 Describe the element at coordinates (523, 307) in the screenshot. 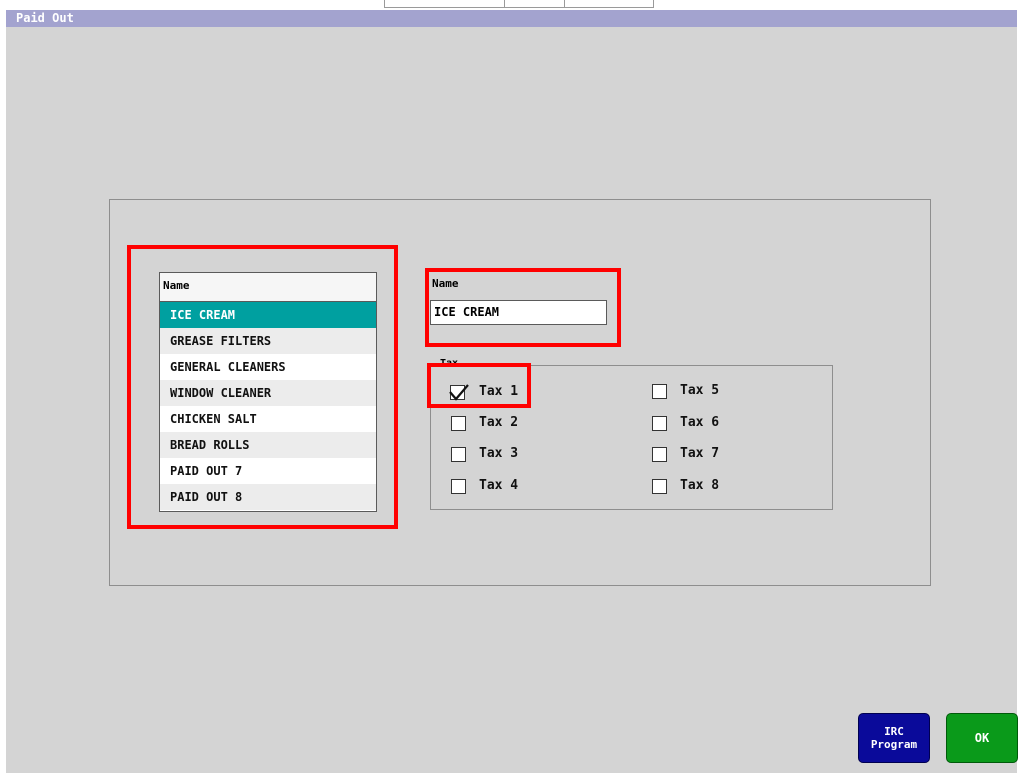

I see `highlight-box-name` at that location.